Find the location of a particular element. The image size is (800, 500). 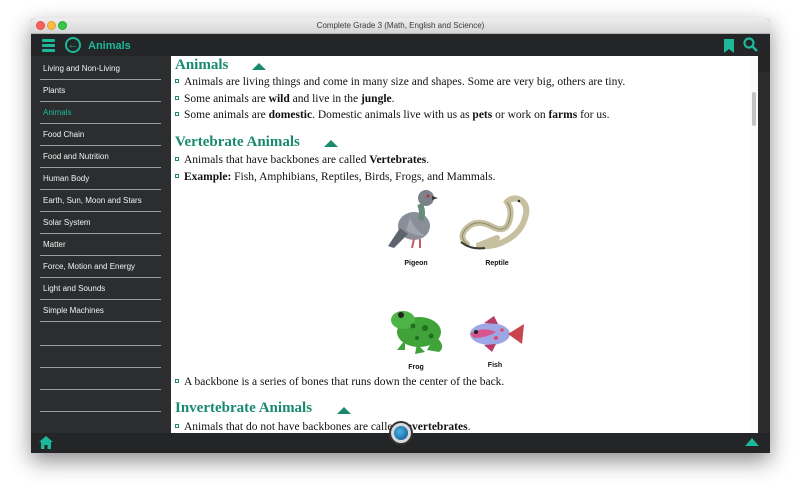

menu-icon is located at coordinates (48, 45).